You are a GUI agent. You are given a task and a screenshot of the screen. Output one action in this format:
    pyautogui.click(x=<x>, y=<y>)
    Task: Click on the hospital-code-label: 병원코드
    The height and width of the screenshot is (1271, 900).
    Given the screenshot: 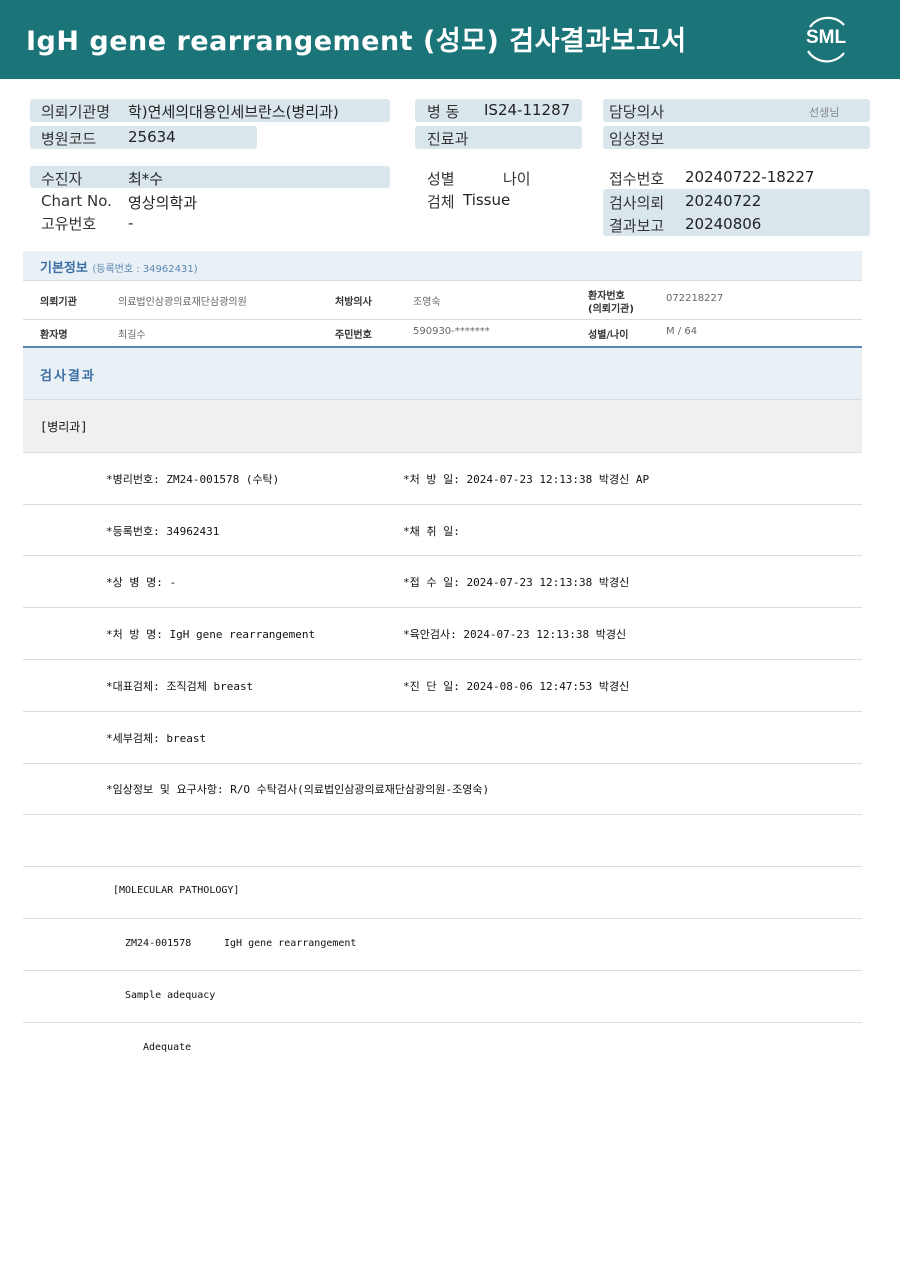 What is the action you would take?
    pyautogui.click(x=69, y=139)
    